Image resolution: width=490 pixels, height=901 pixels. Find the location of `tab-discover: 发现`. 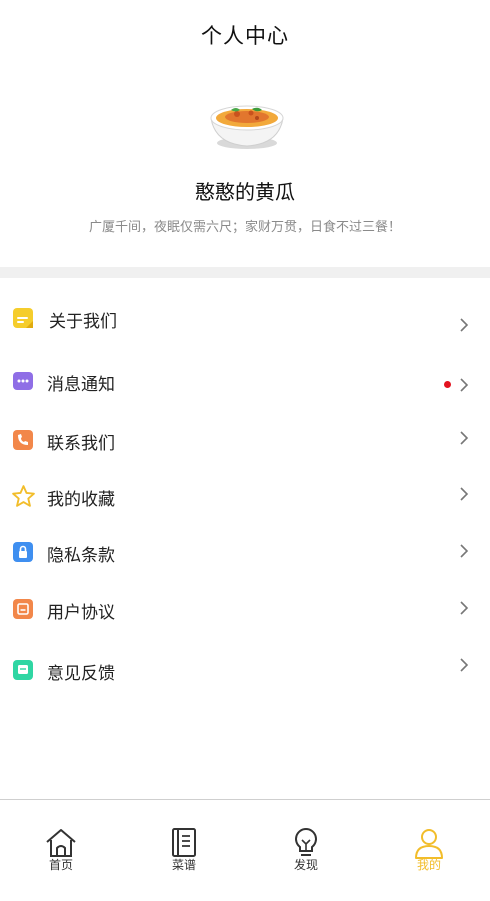

tab-discover: 发现 is located at coordinates (306, 850).